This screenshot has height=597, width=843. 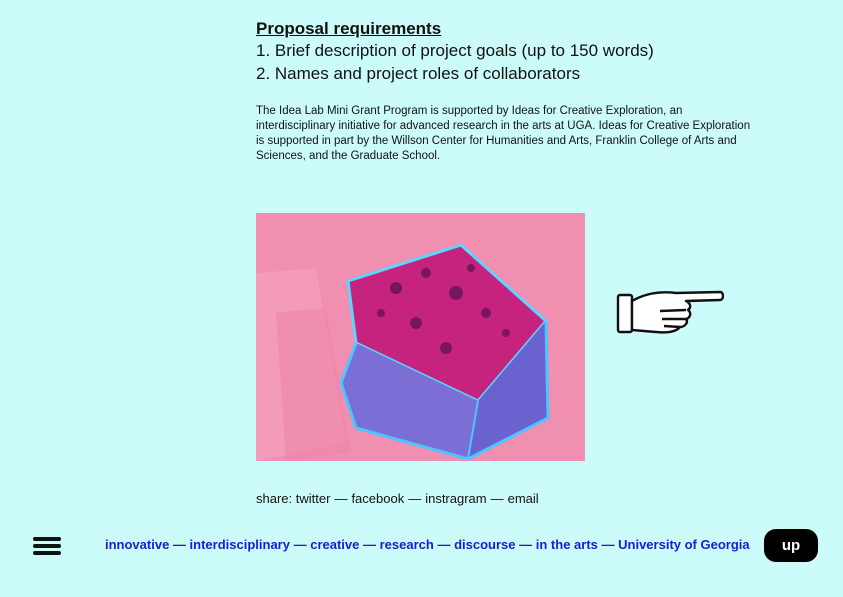 I want to click on tagline-research: research, so click(x=407, y=544).